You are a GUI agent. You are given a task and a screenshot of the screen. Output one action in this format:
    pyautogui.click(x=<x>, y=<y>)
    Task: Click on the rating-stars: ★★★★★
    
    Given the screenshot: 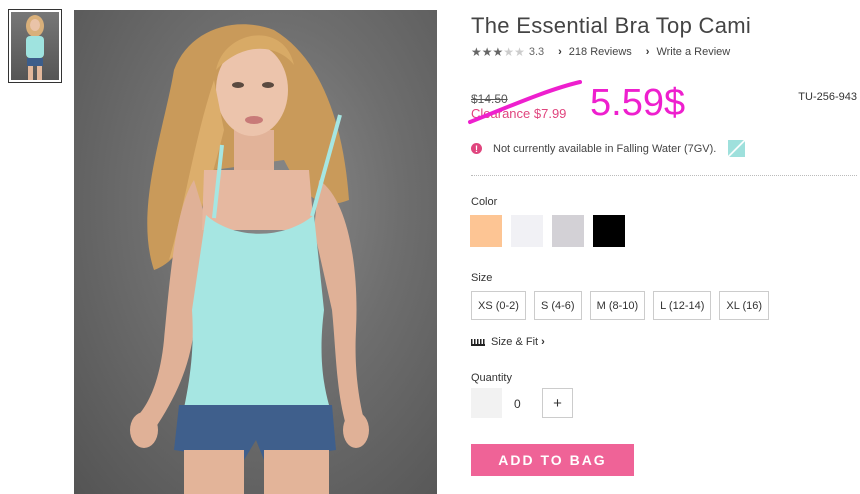 What is the action you would take?
    pyautogui.click(x=498, y=52)
    